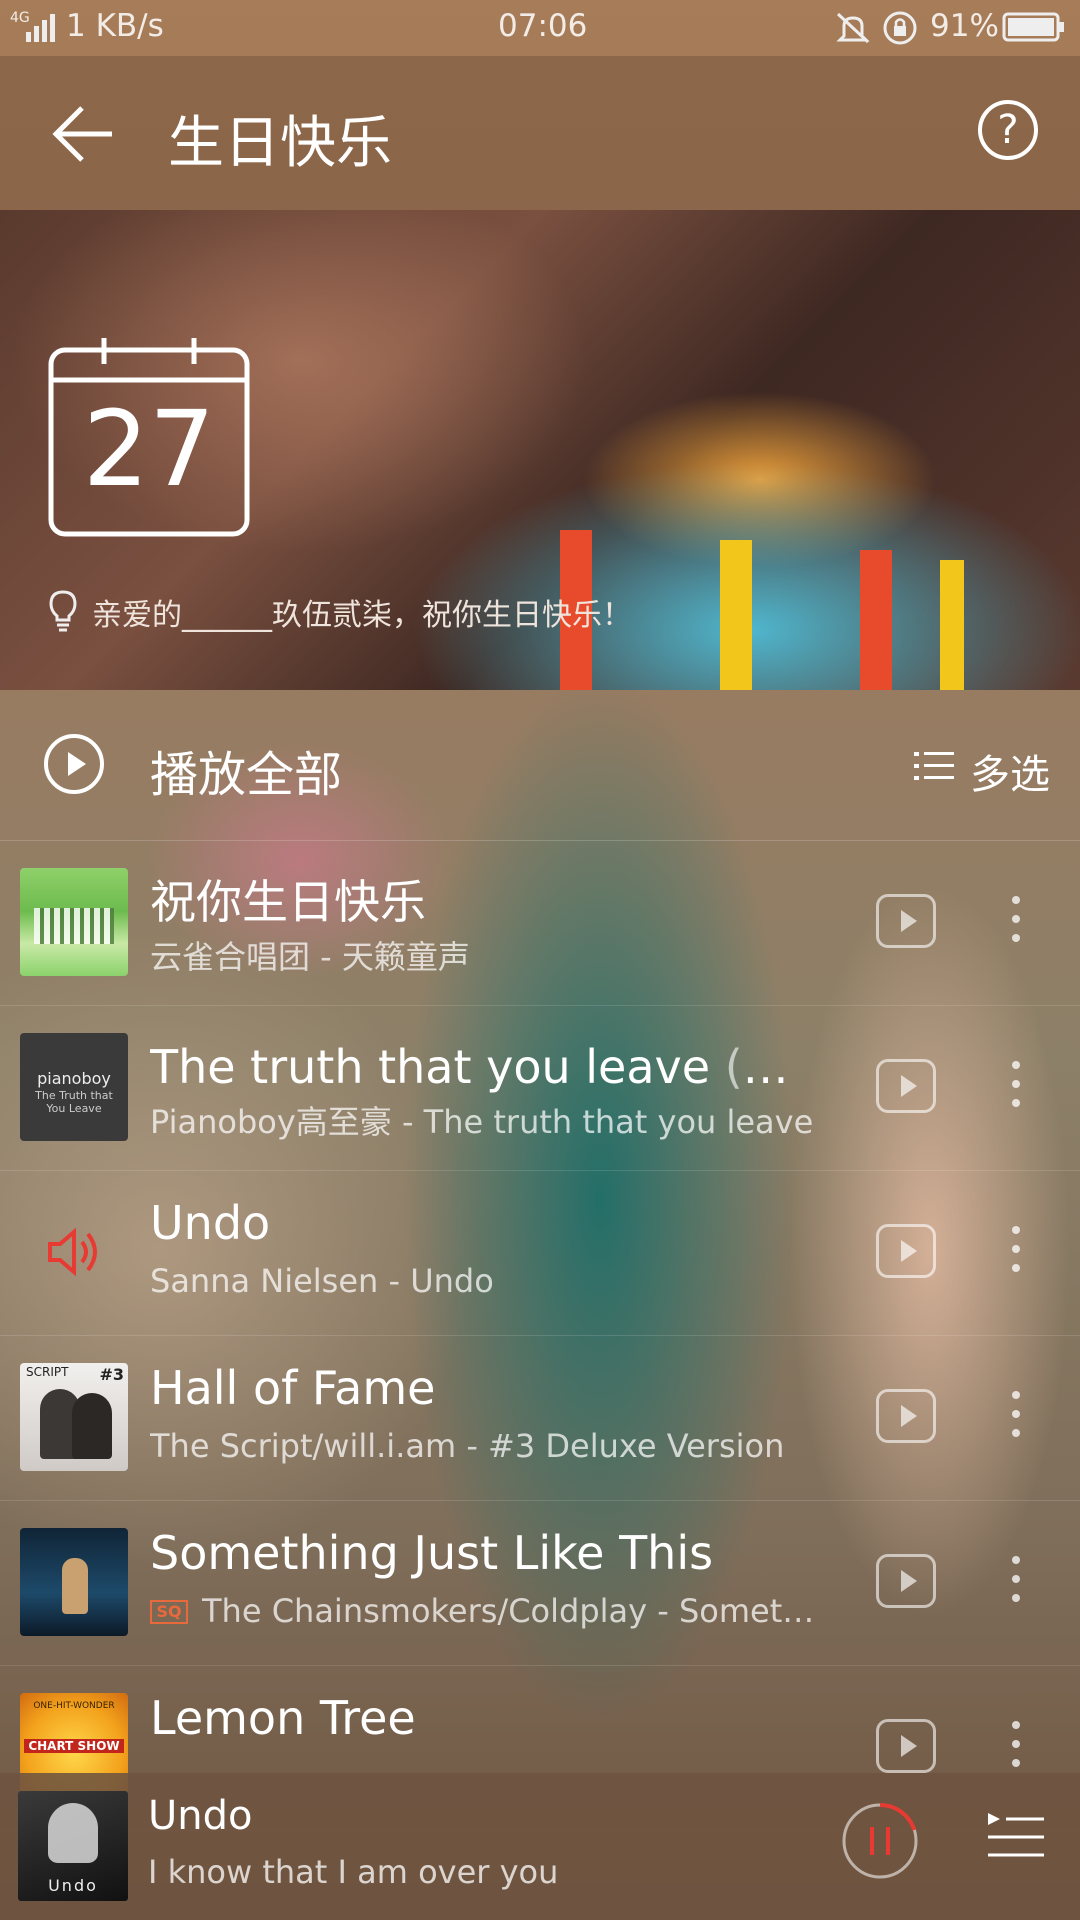 This screenshot has width=1080, height=1920. I want to click on pause-icon, so click(880, 1841).